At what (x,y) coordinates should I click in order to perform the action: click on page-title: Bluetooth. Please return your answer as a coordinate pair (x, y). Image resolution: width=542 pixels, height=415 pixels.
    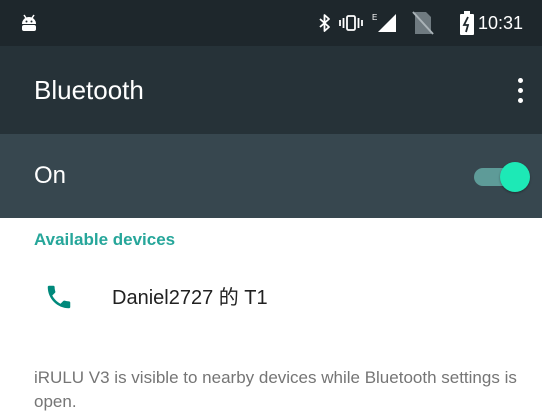
    Looking at the image, I should click on (89, 90).